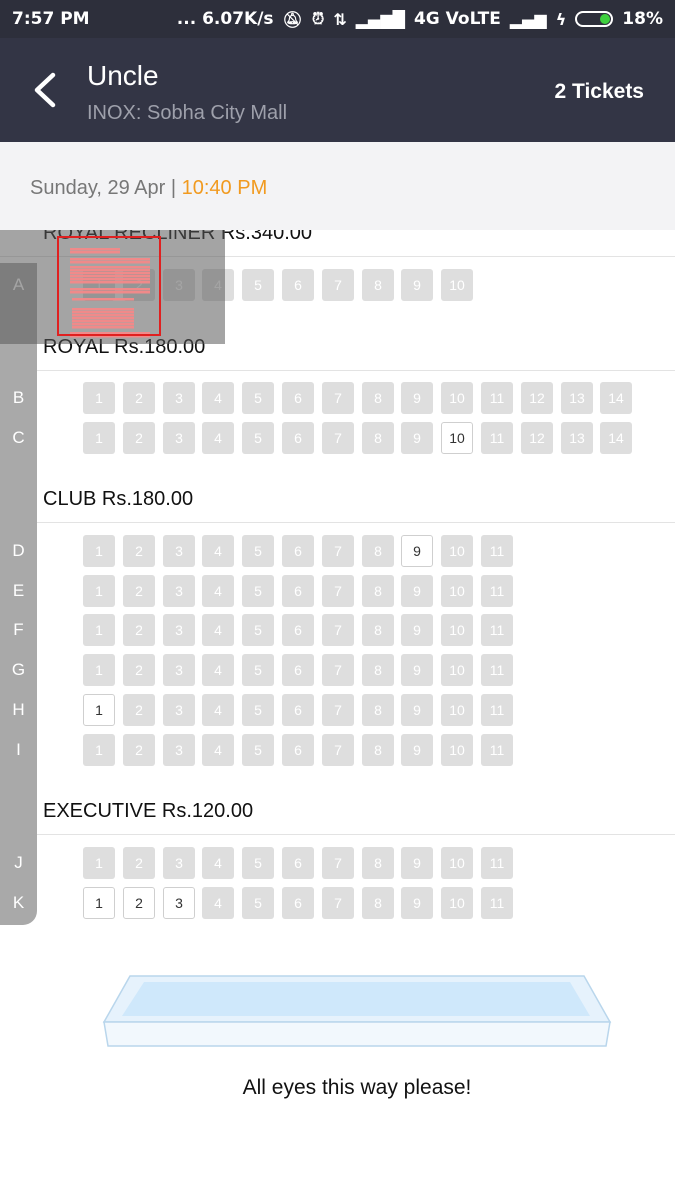 This screenshot has width=675, height=1200. Describe the element at coordinates (18, 709) in the screenshot. I see `row-label: H` at that location.